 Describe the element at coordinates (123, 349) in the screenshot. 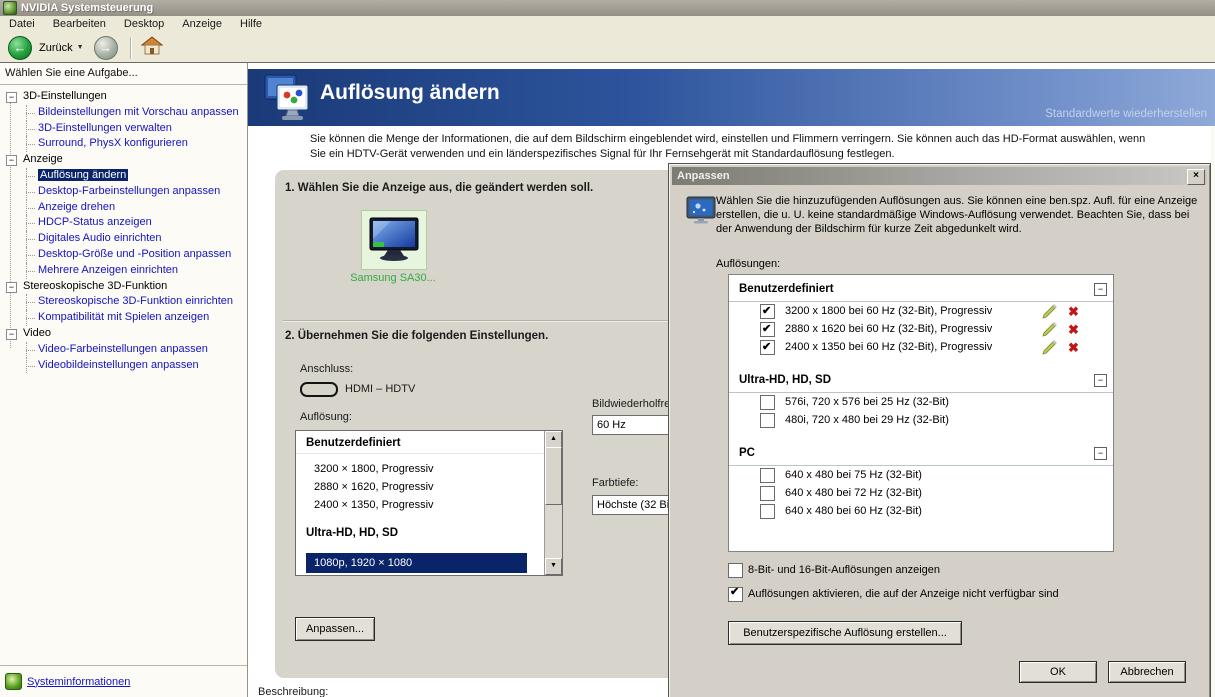

I see `tree-item-video-farbeinstellungen: Video-Farbeinstellungen anpassen` at that location.